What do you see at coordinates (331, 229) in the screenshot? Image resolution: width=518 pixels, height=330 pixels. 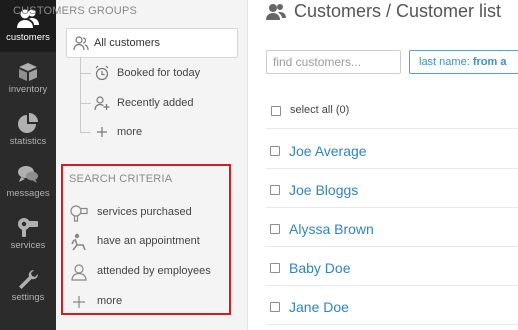 I see `customer-name-link: Alyssa Brown` at bounding box center [331, 229].